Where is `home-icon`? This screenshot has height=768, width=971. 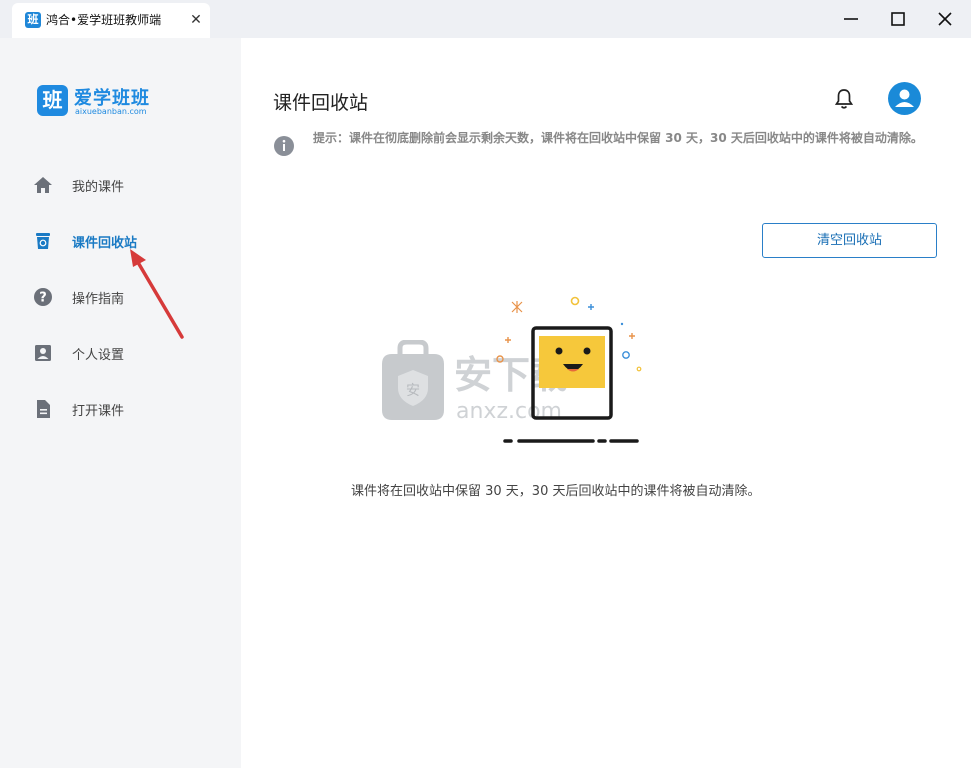
home-icon is located at coordinates (43, 185).